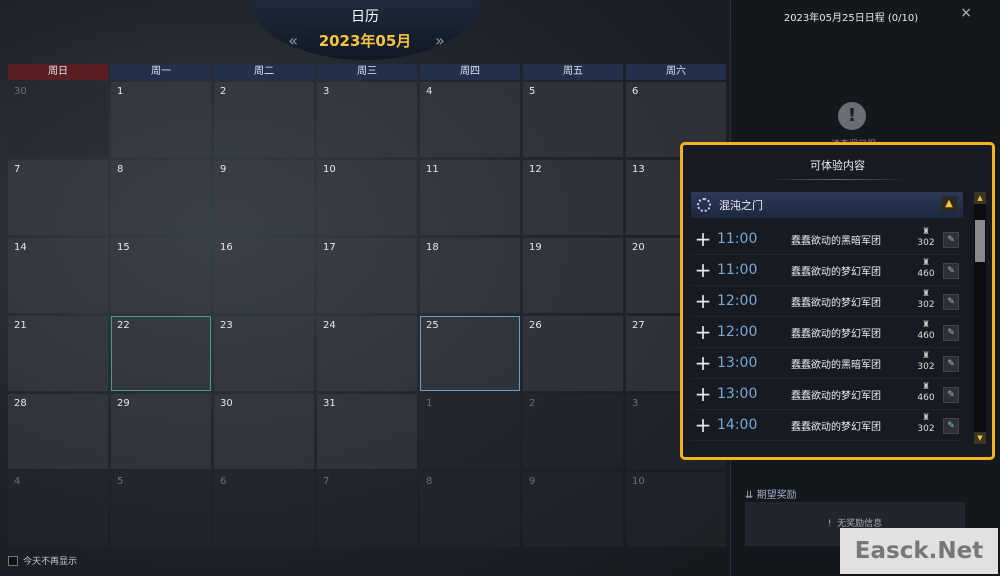 This screenshot has width=1000, height=576. I want to click on dont-show-today-option: 今天不再显示, so click(42, 560).